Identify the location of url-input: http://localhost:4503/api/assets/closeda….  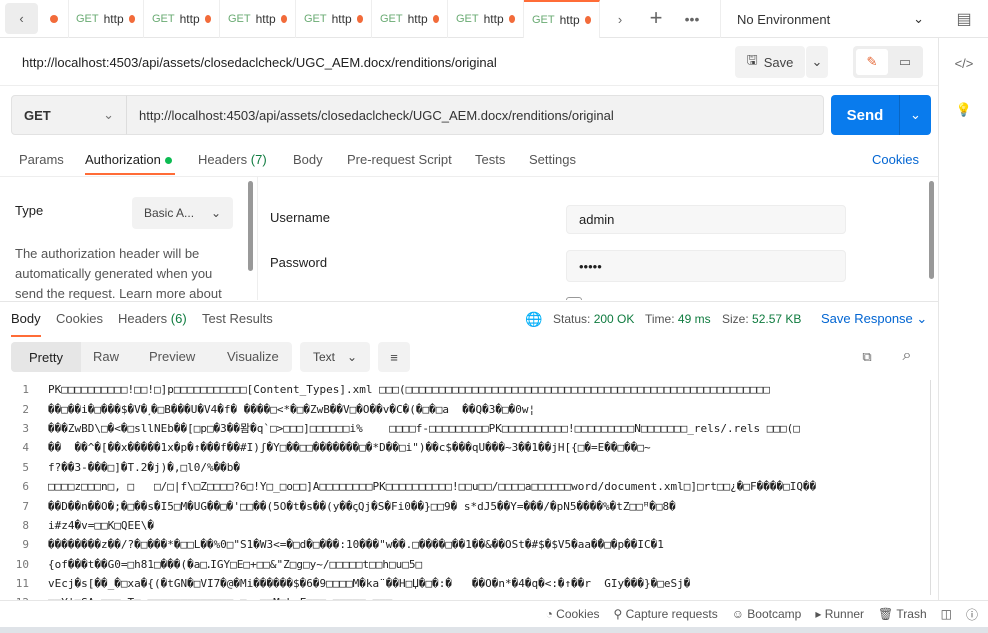
(475, 115).